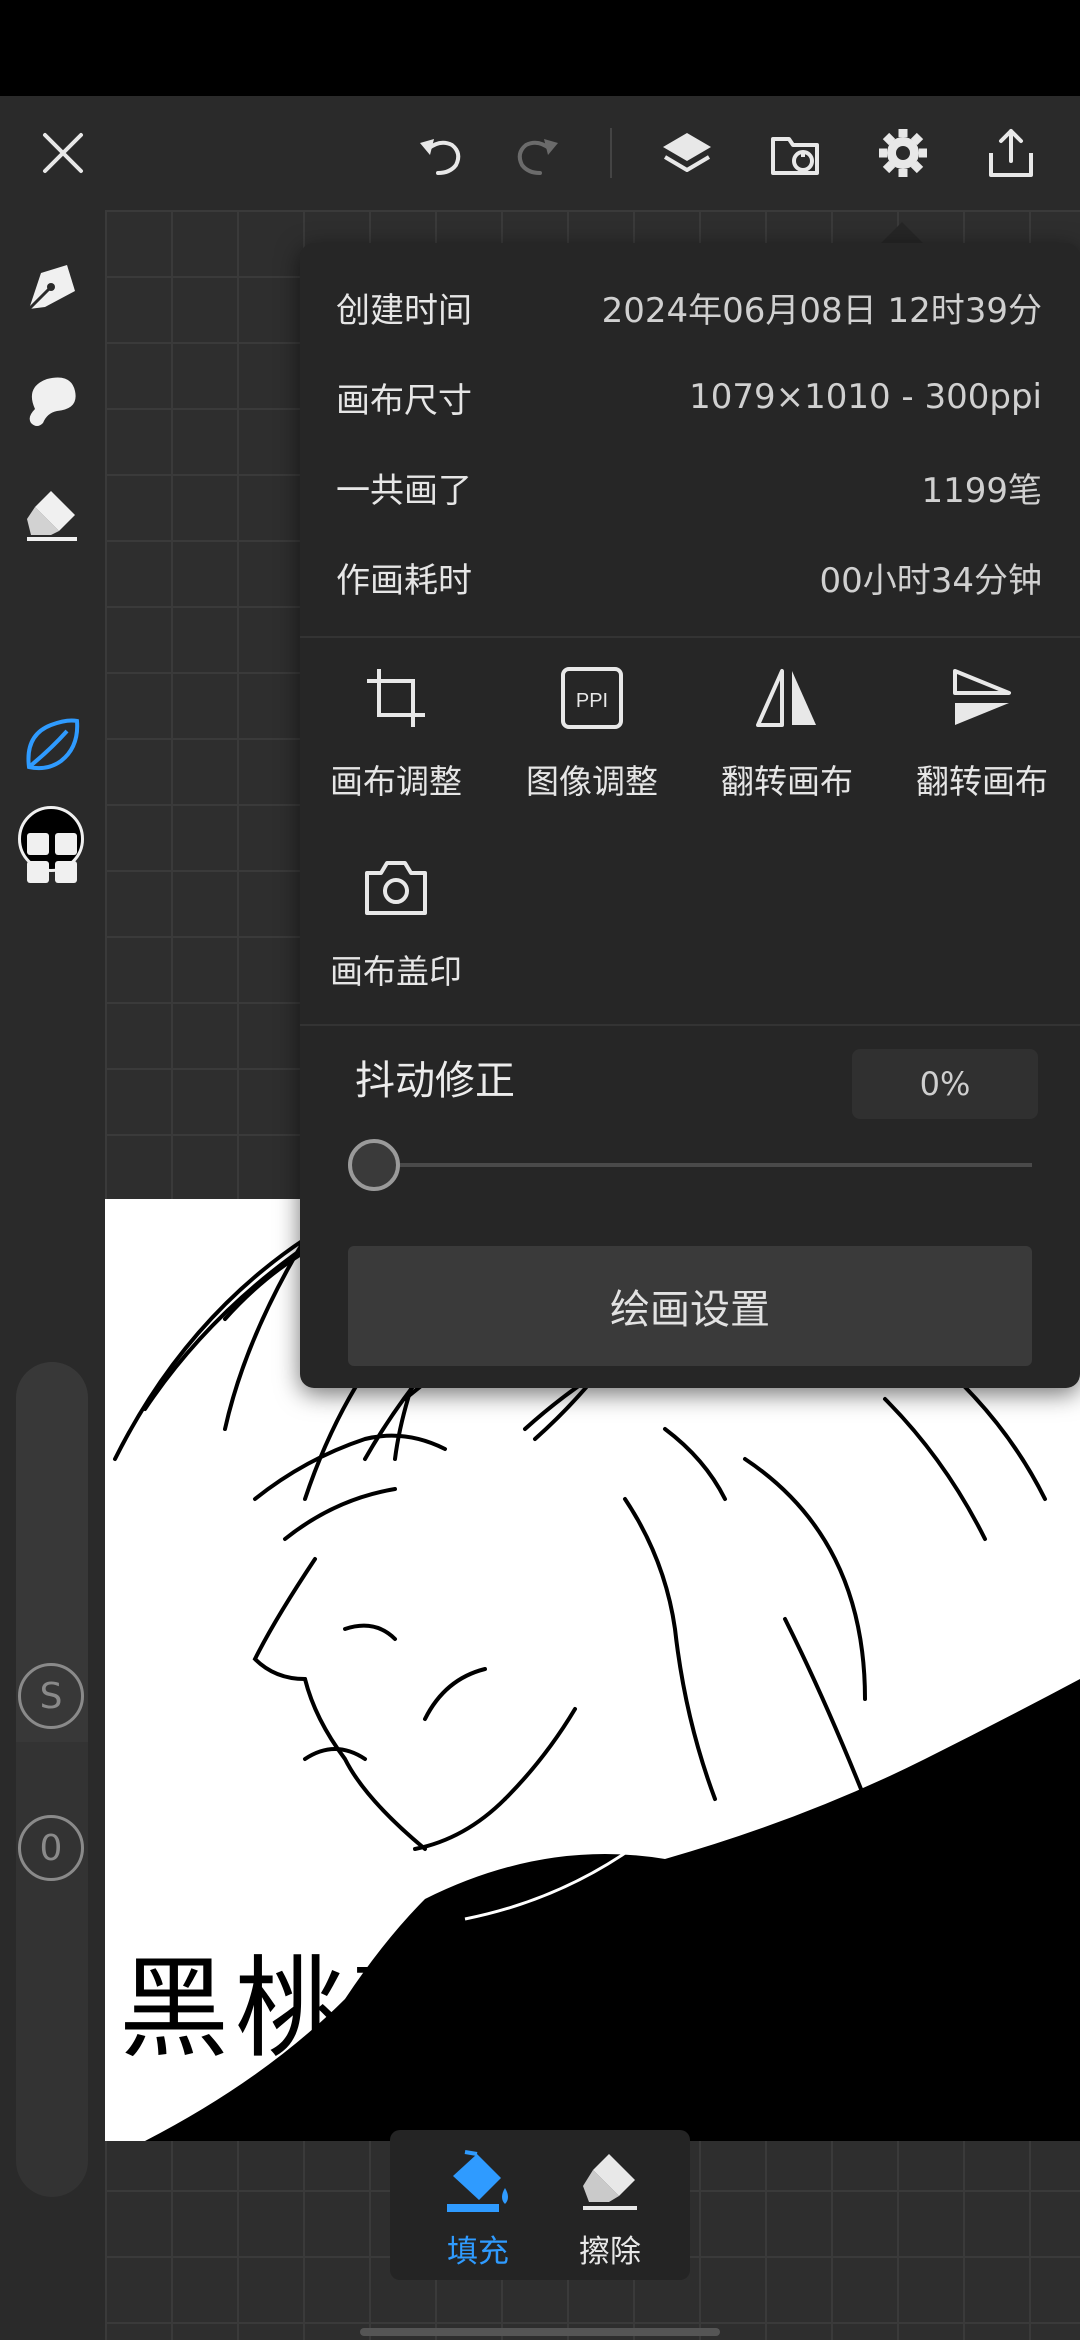 The height and width of the screenshot is (2340, 1080). What do you see at coordinates (51, 1848) in the screenshot?
I see `opacity-label: 0` at bounding box center [51, 1848].